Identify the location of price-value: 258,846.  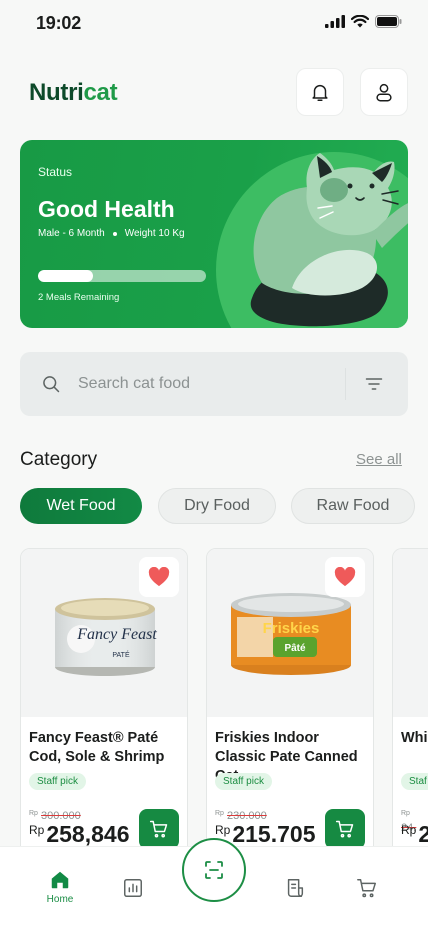
(88, 834).